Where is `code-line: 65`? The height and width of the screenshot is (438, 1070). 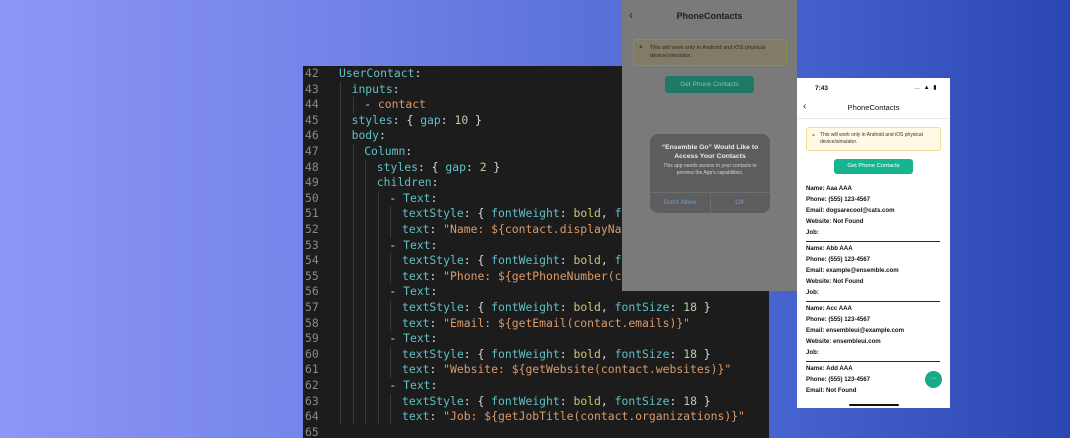 code-line: 65 is located at coordinates (536, 431).